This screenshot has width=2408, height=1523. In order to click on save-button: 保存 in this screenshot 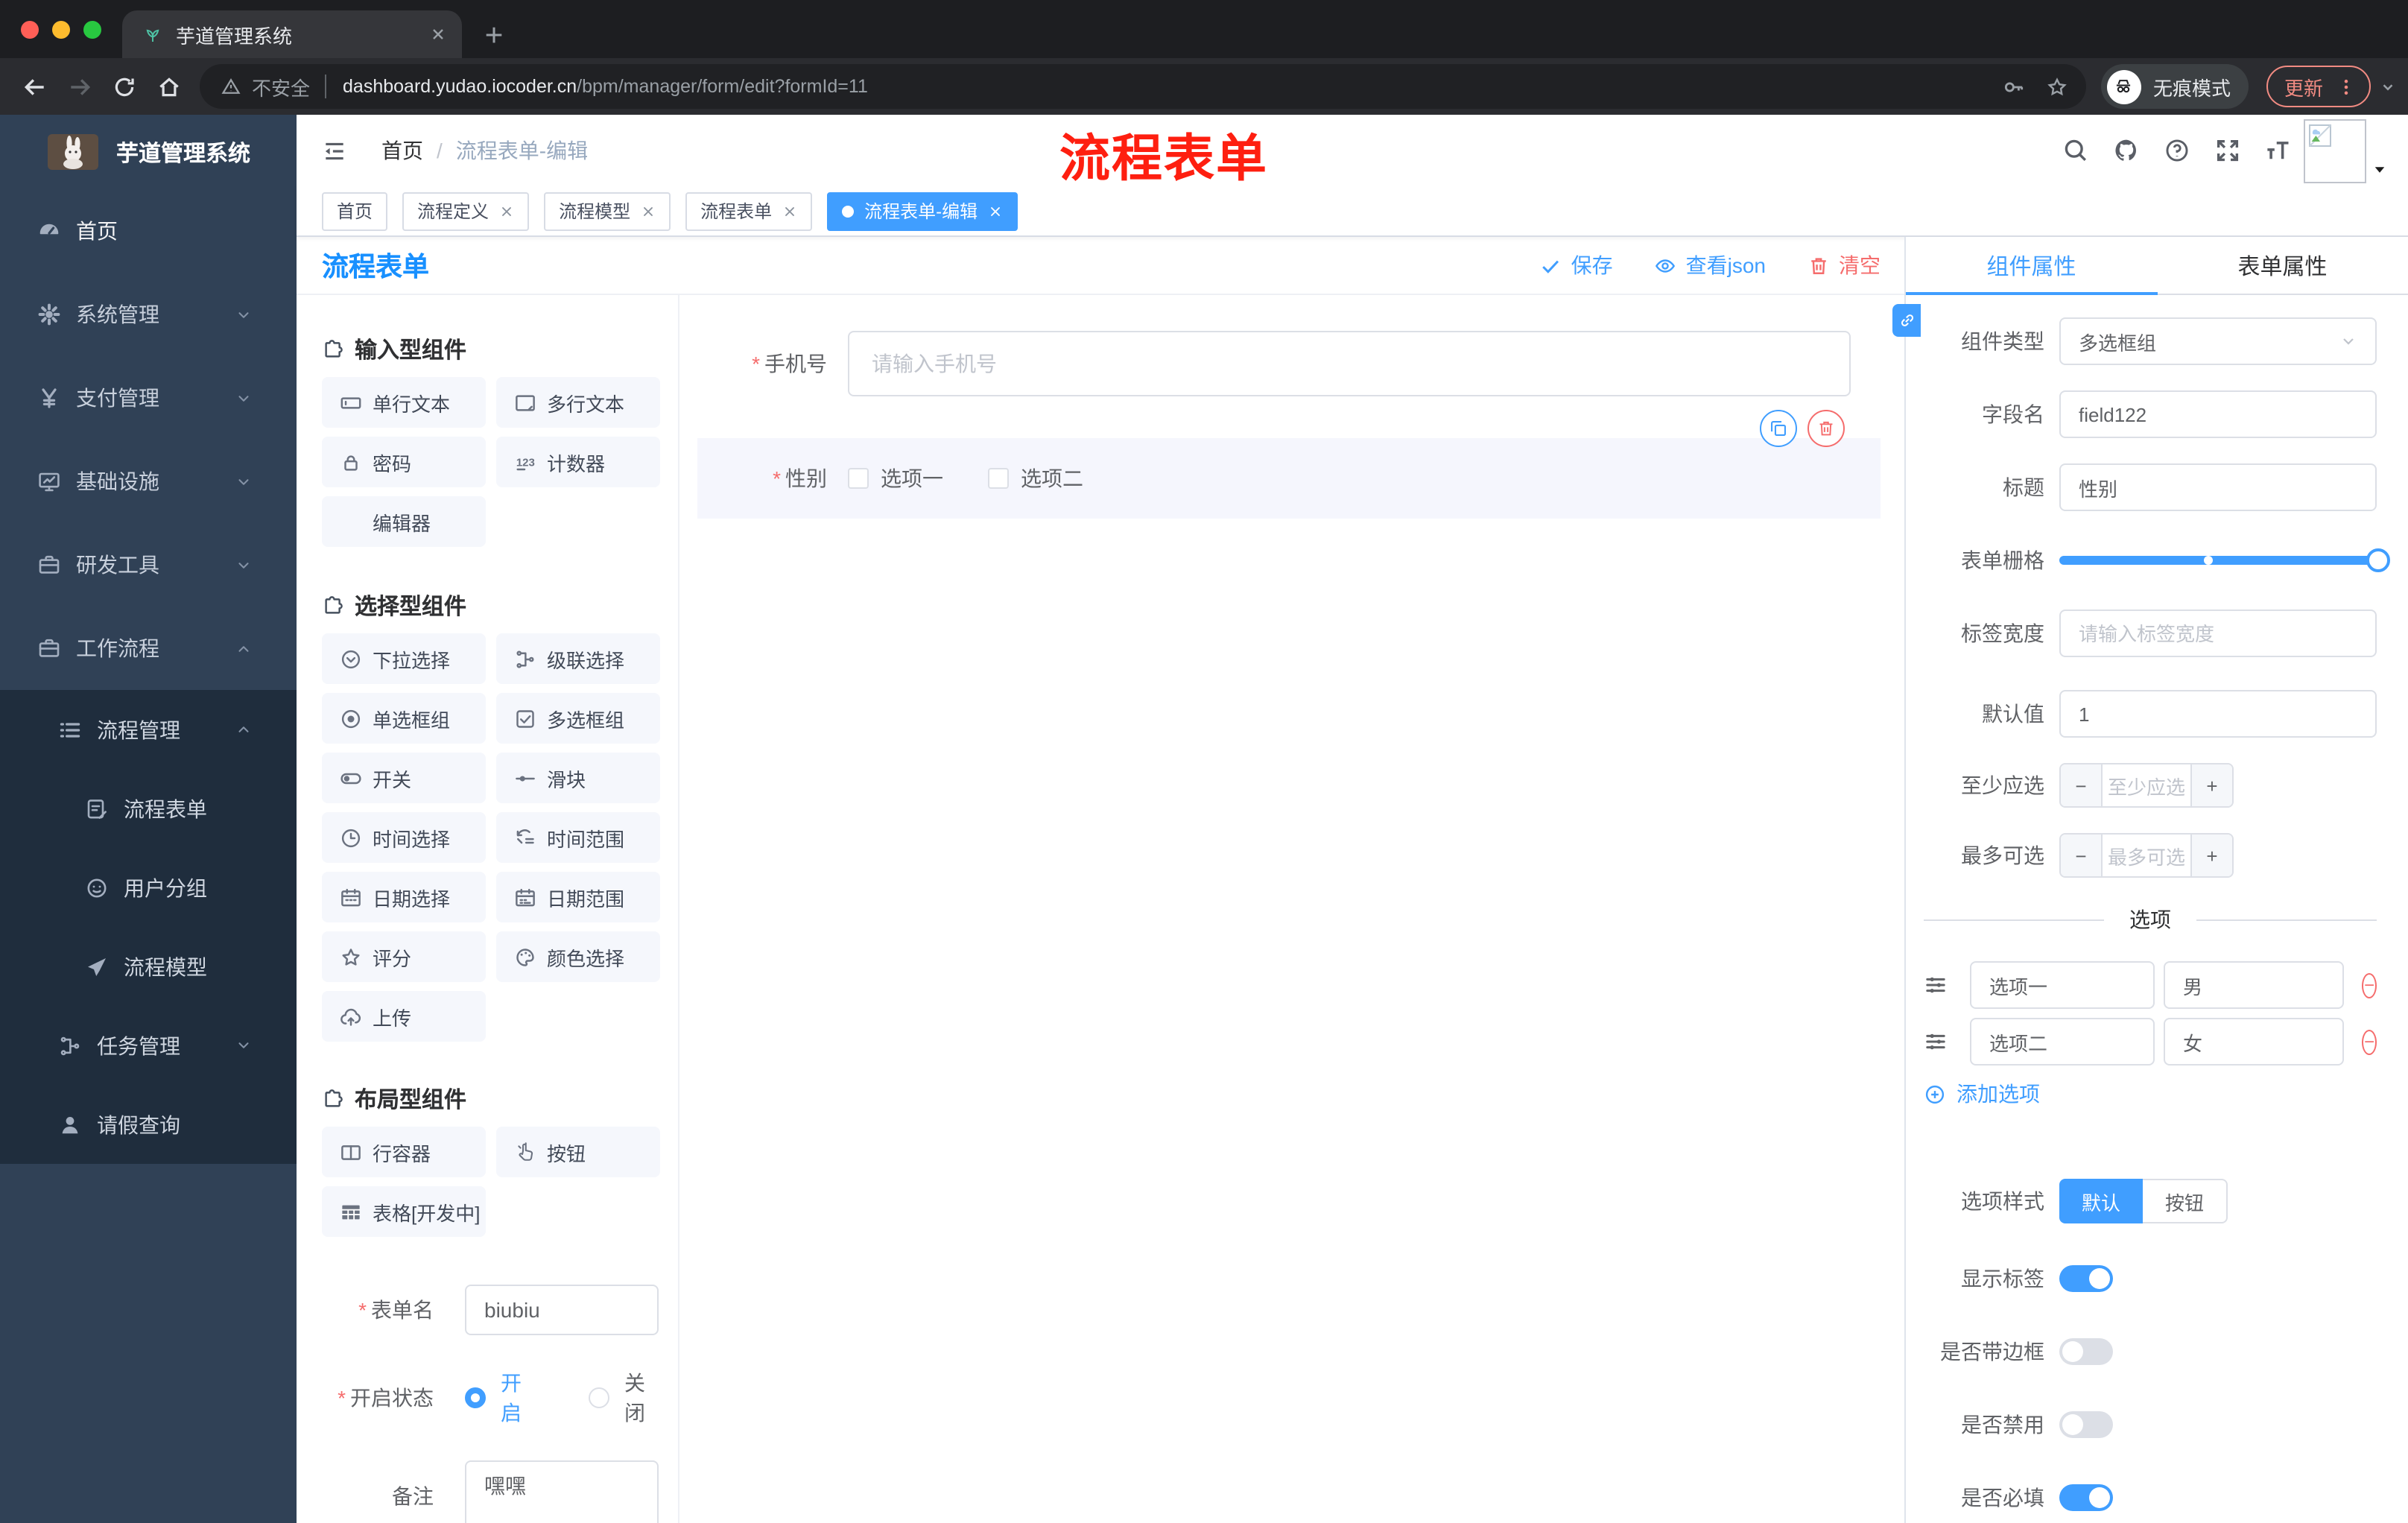, I will do `click(1576, 265)`.